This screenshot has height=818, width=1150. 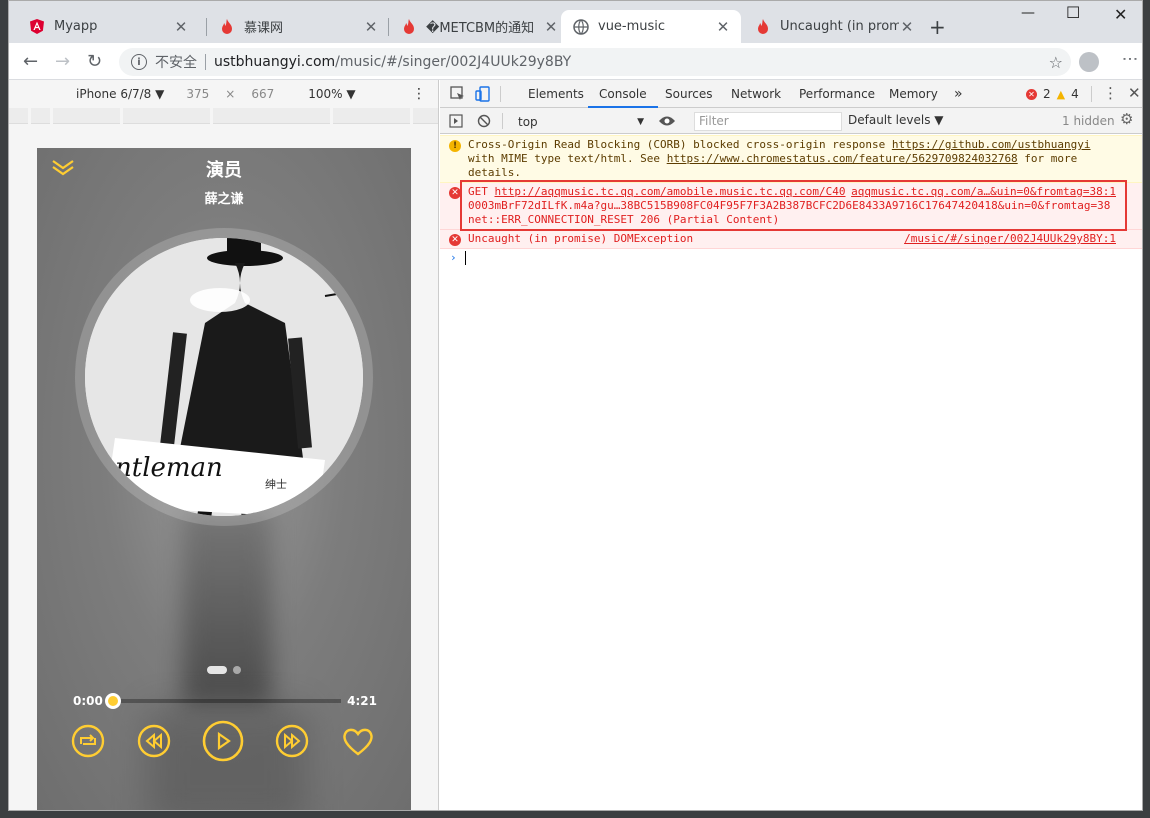 What do you see at coordinates (556, 94) in the screenshot?
I see `tab-elements: Elements` at bounding box center [556, 94].